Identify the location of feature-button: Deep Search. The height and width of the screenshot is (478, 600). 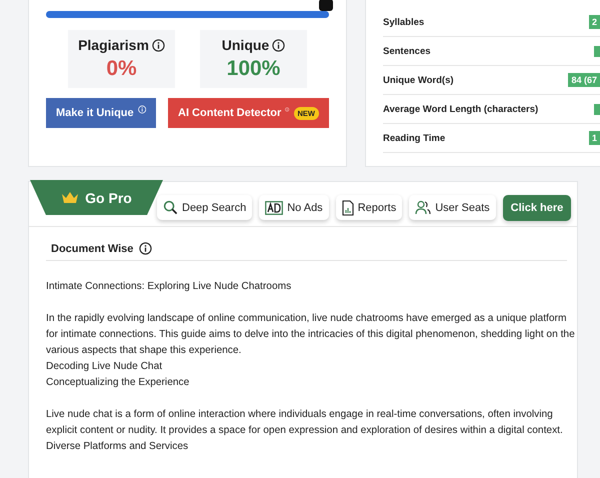
(204, 207).